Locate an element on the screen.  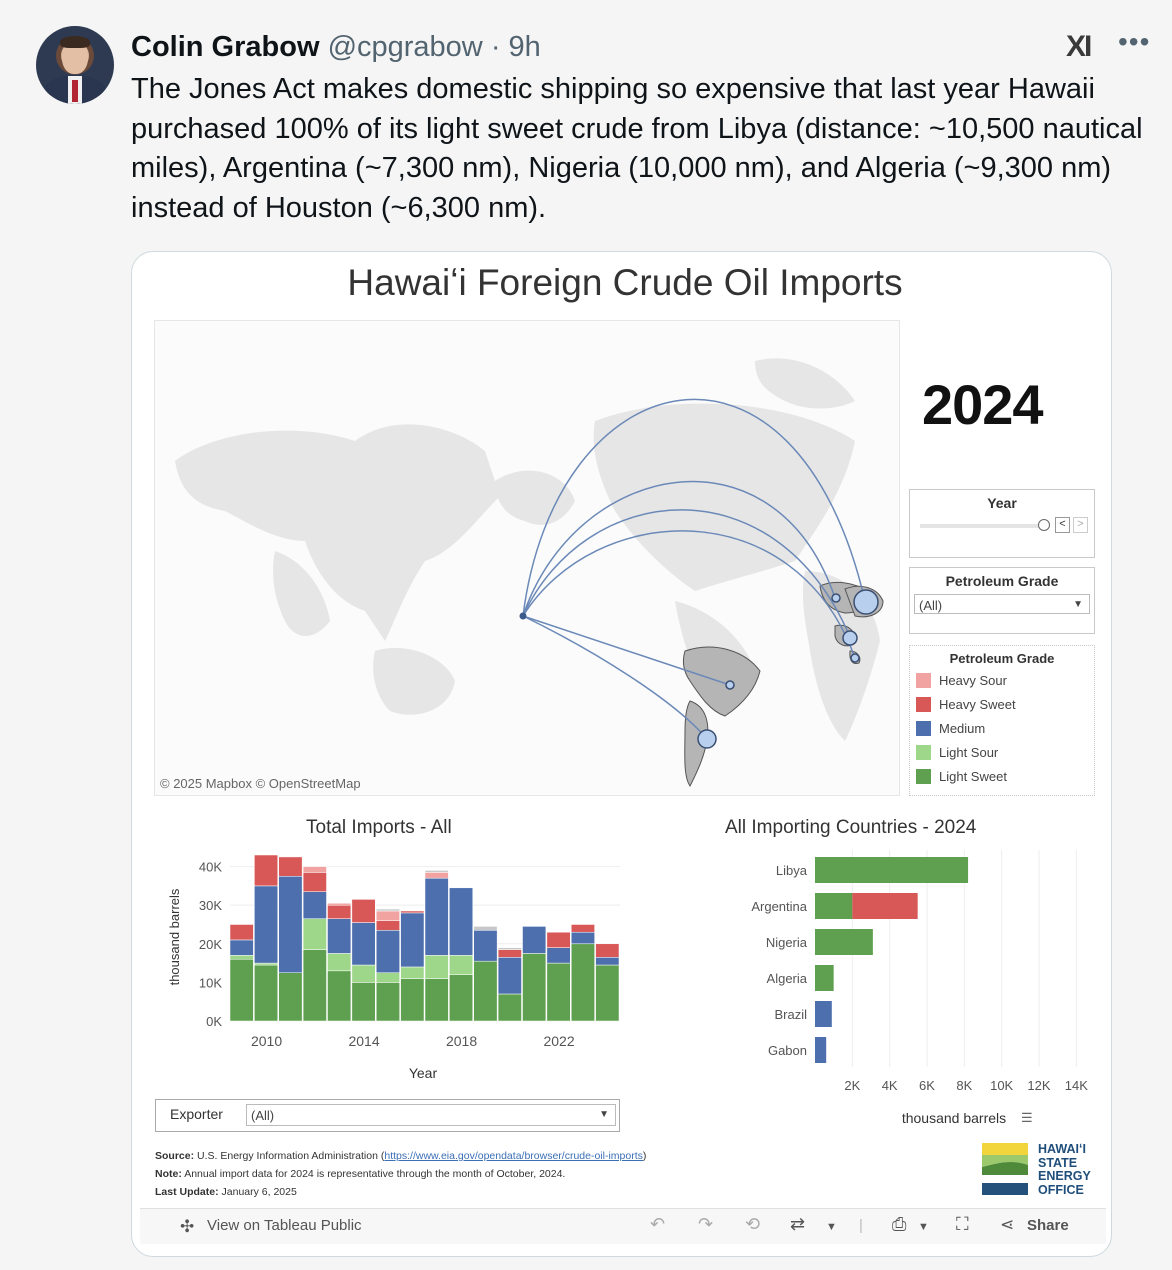
exporter-select: (All) ▼ is located at coordinates (431, 1115).